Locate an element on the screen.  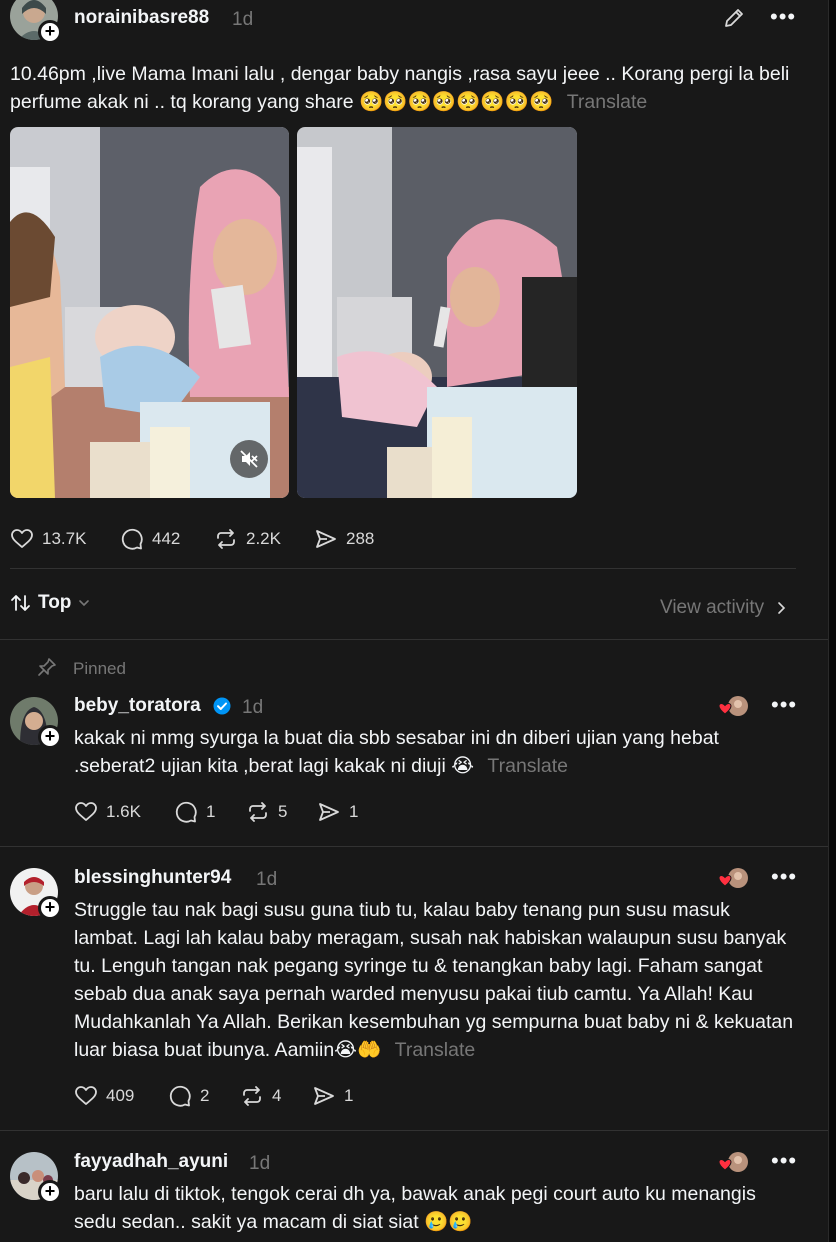
post-username: norainibasre88 is located at coordinates (141, 18).